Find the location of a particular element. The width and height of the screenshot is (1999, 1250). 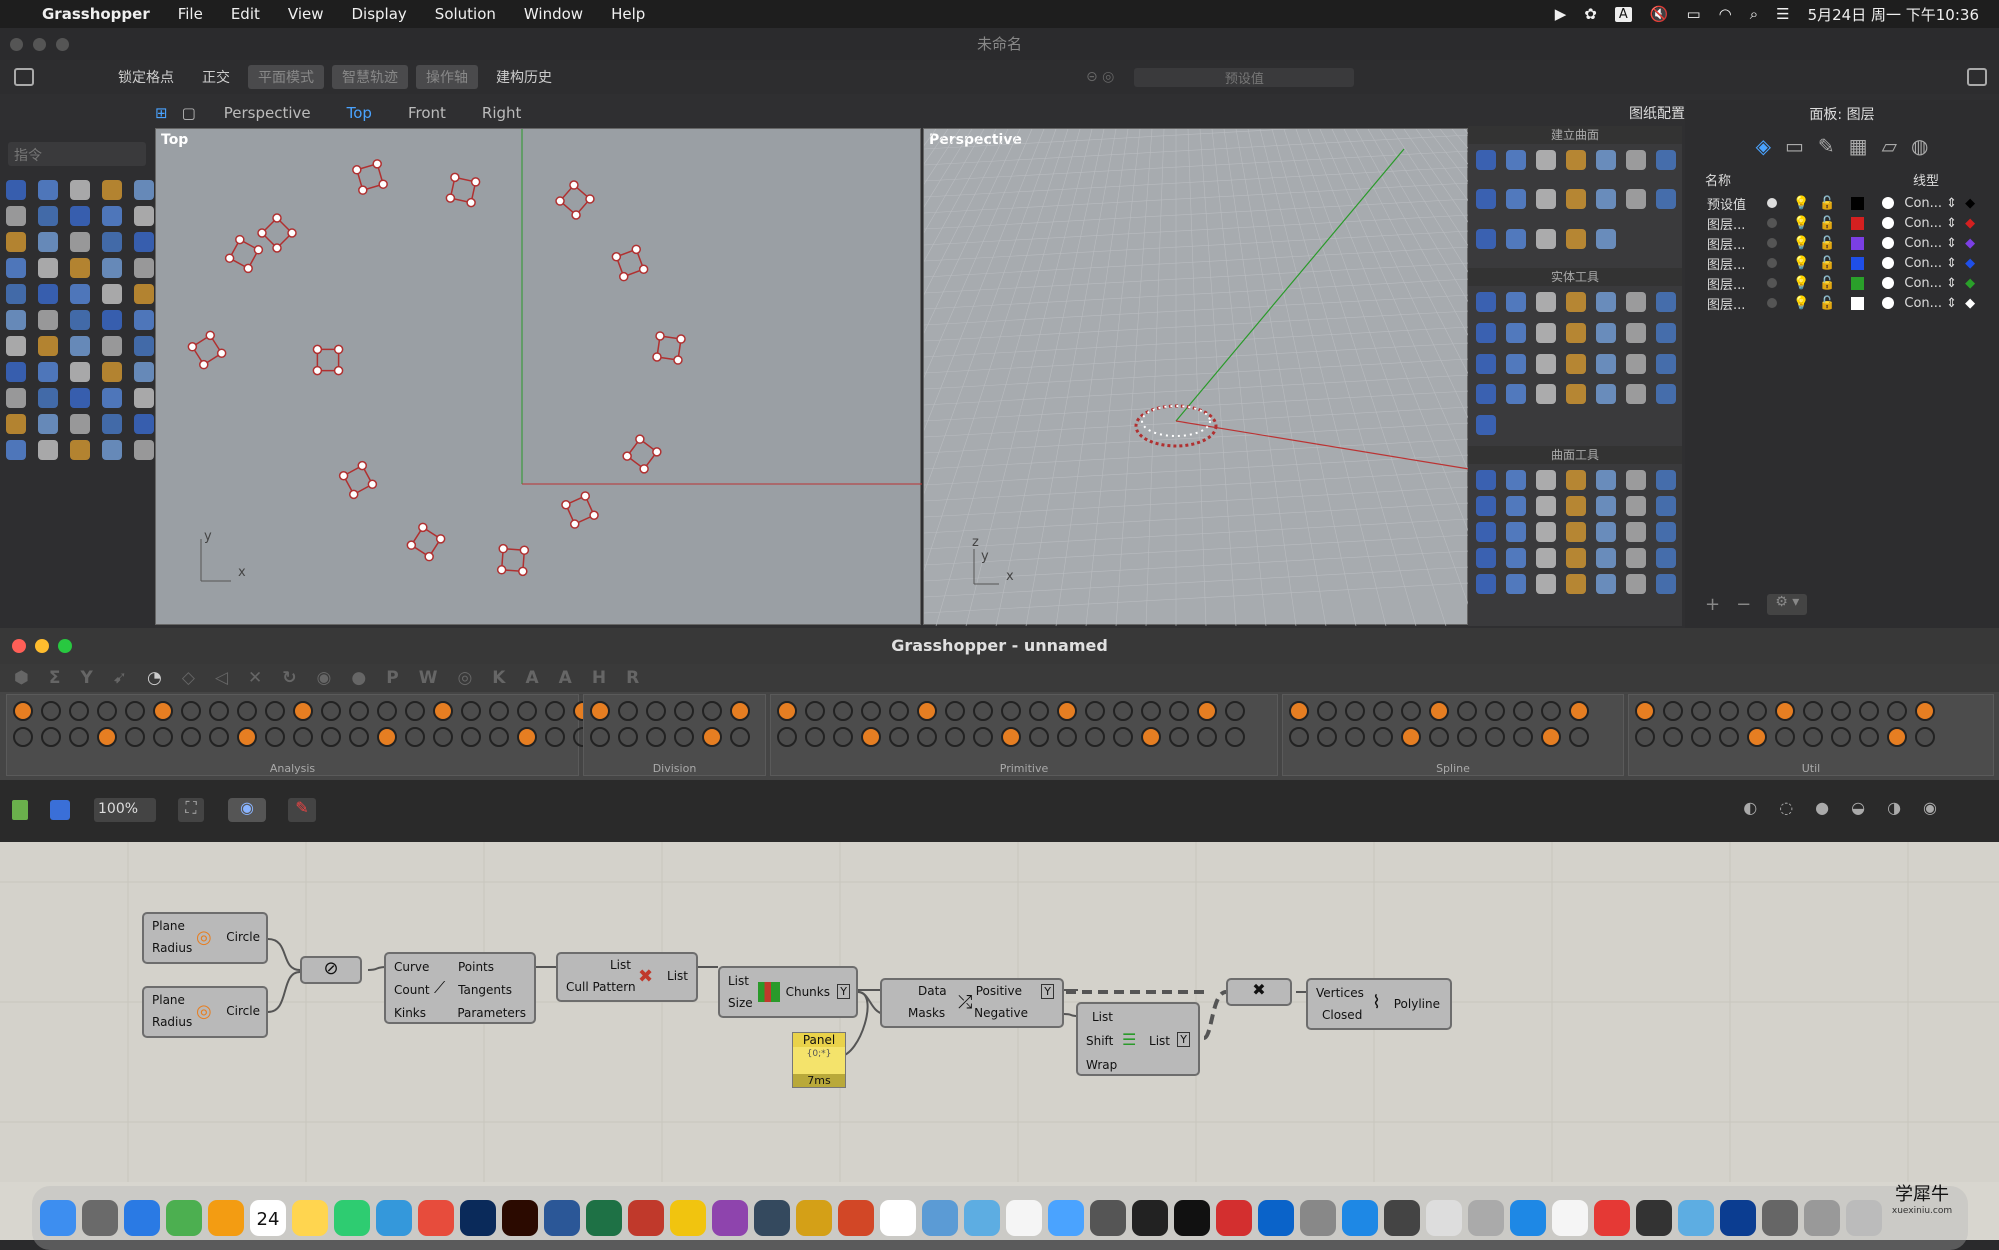

tab-right: Right is located at coordinates (502, 113).